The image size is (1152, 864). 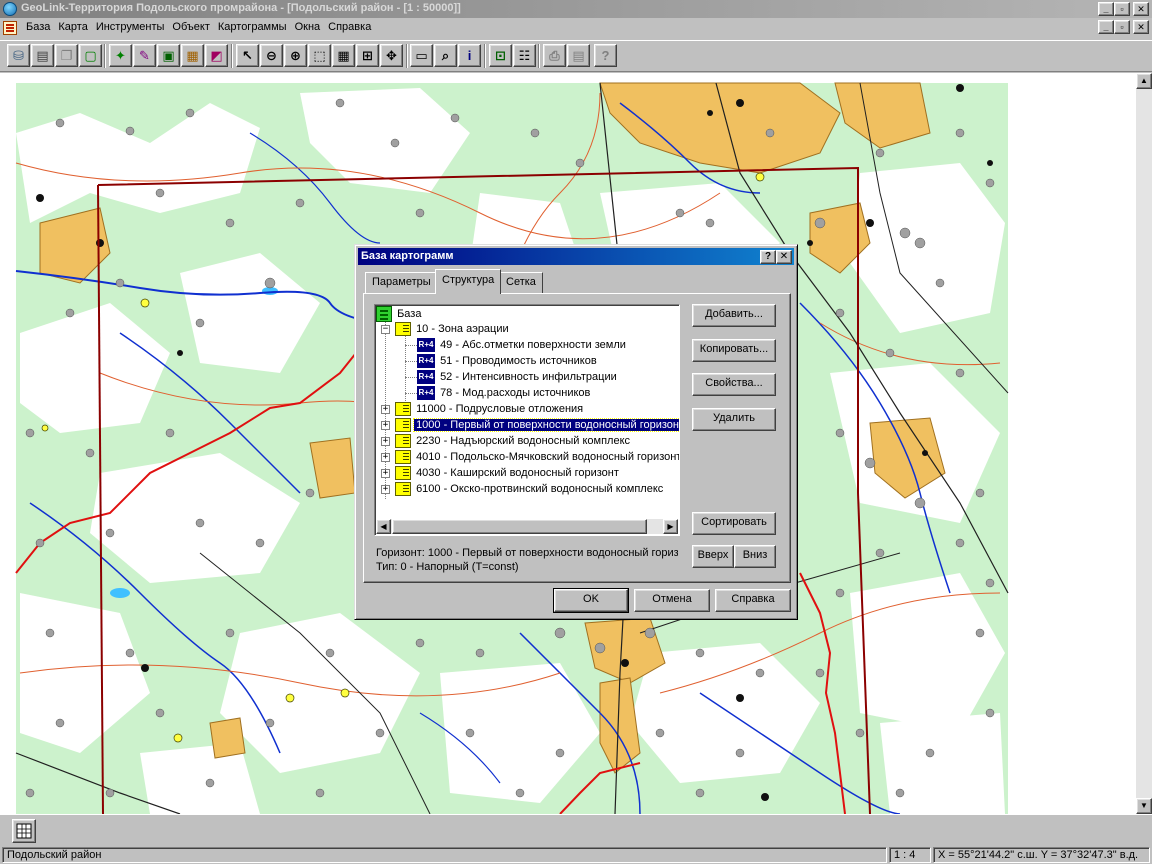 What do you see at coordinates (444, 855) in the screenshot?
I see `status-area-name: Подольский район` at bounding box center [444, 855].